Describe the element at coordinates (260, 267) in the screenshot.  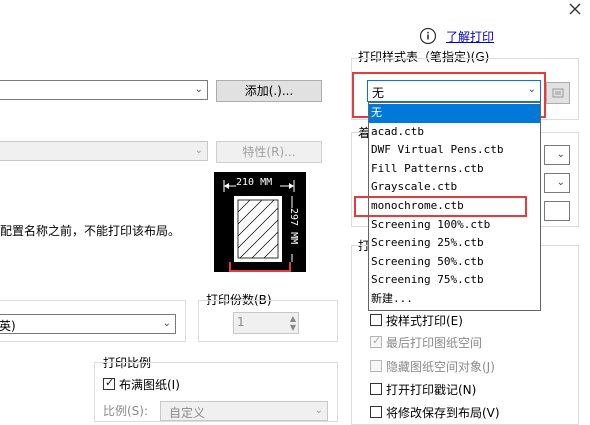
I see `red-highlight-paper-edge` at that location.